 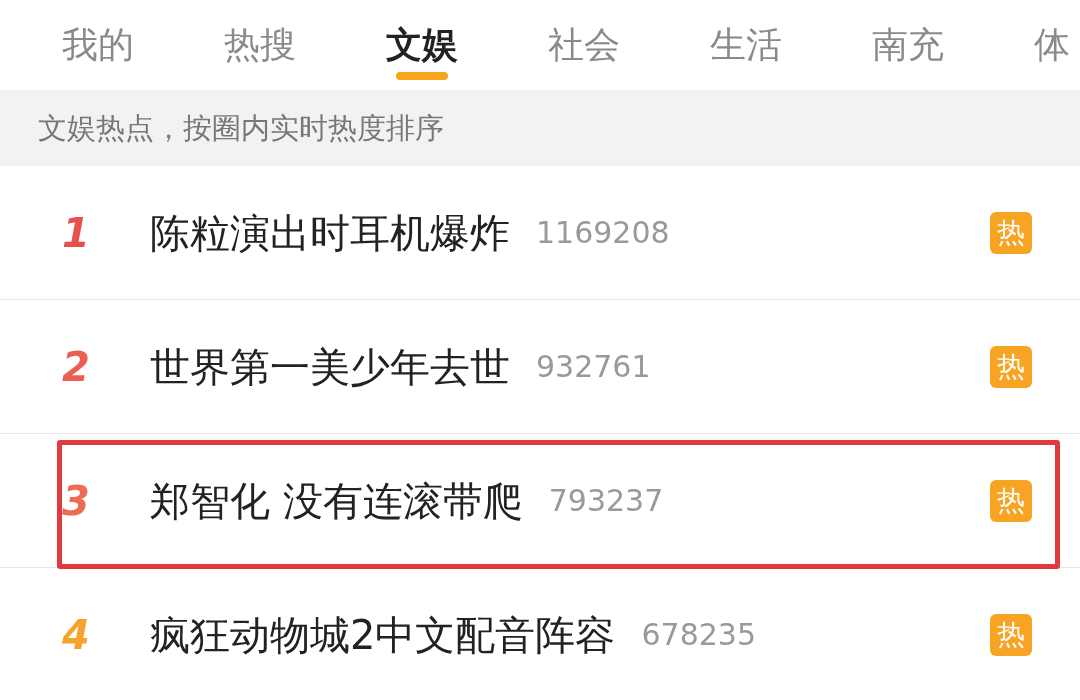 I want to click on tab: 南充, so click(x=908, y=45).